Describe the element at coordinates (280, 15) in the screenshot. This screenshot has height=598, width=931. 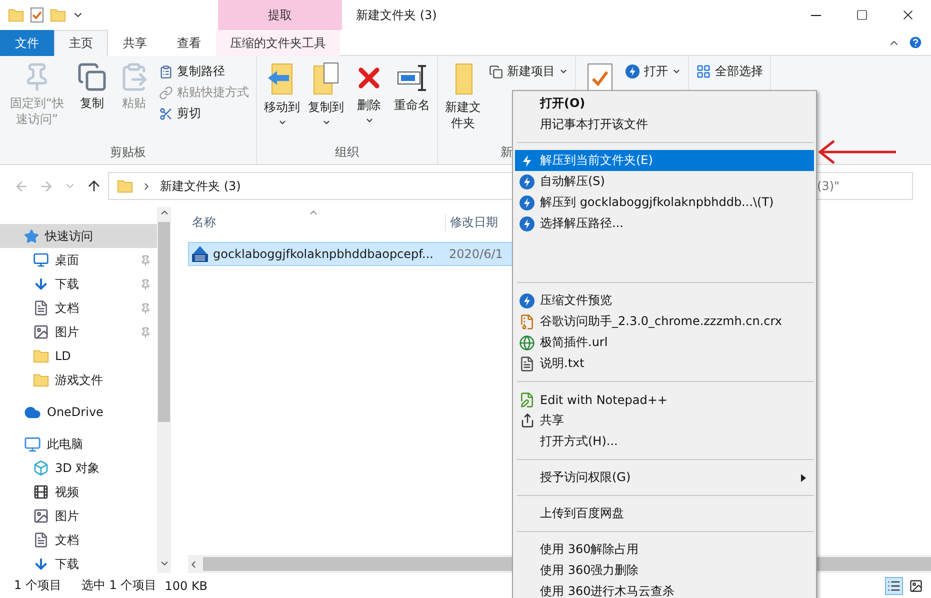
I see `context-tab-header: 提取` at that location.